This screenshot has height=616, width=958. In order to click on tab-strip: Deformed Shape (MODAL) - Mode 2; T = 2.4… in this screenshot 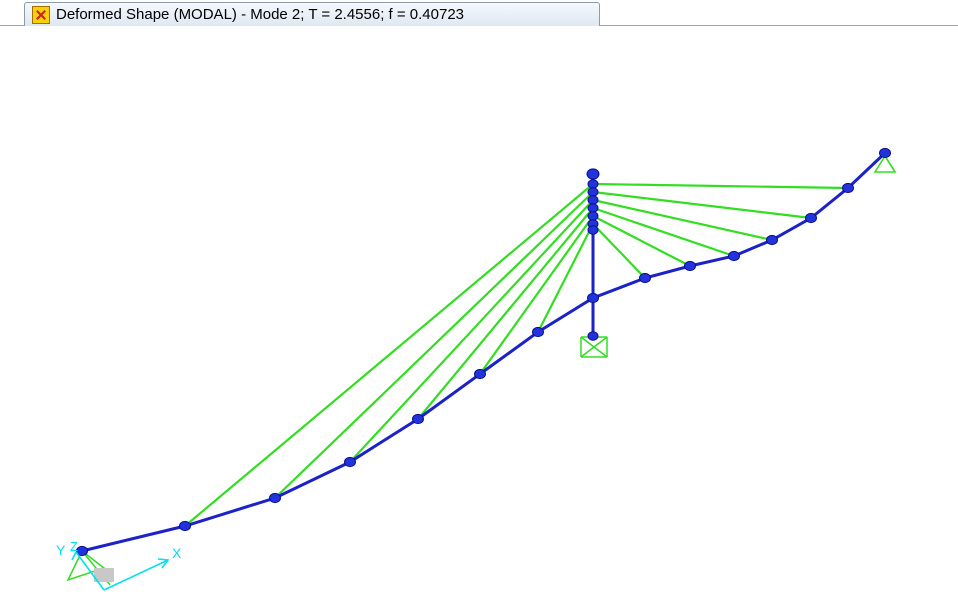, I will do `click(479, 13)`.